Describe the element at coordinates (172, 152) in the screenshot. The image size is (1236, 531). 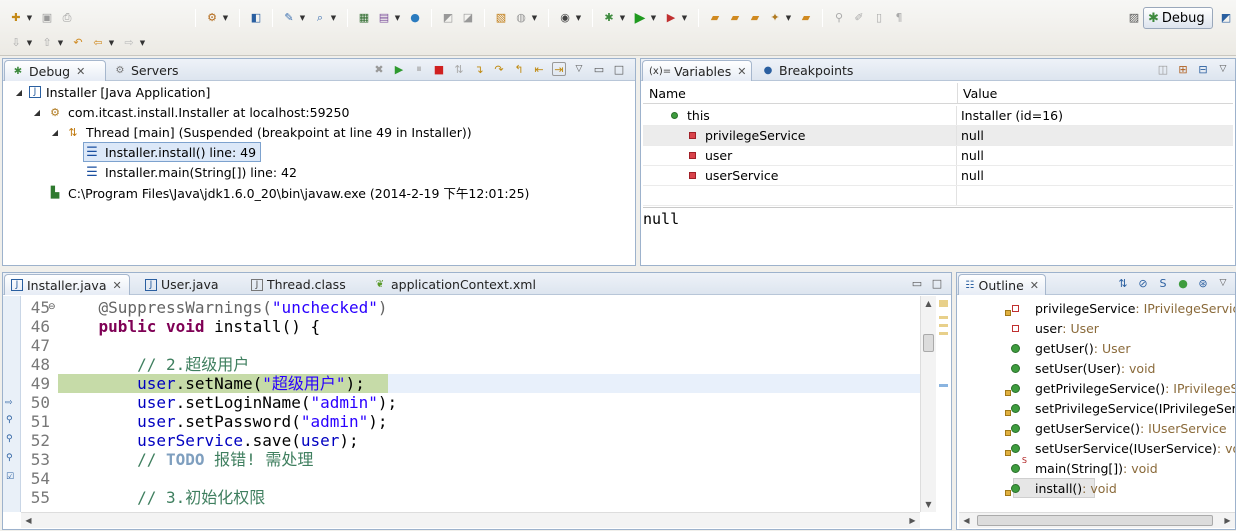
I see `tree-item-stack-frame-selected: ☰ Installer.install() line: 49` at that location.